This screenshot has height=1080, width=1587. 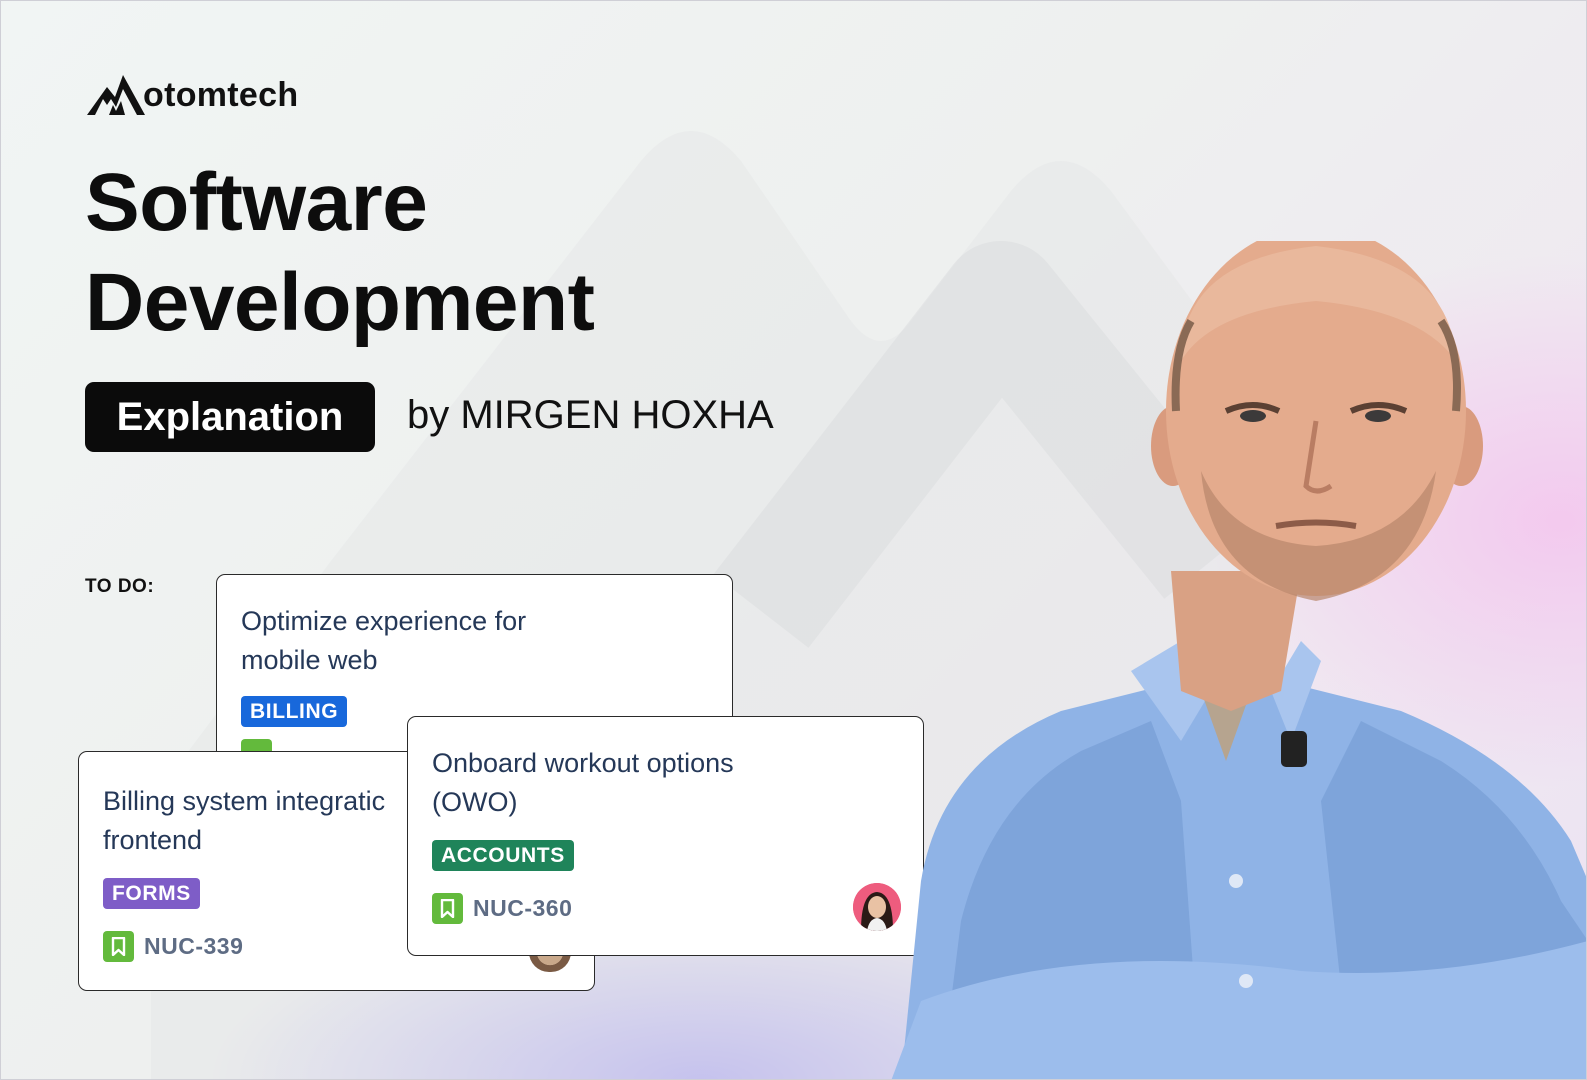 I want to click on explanation-tag: Explanation, so click(x=230, y=417).